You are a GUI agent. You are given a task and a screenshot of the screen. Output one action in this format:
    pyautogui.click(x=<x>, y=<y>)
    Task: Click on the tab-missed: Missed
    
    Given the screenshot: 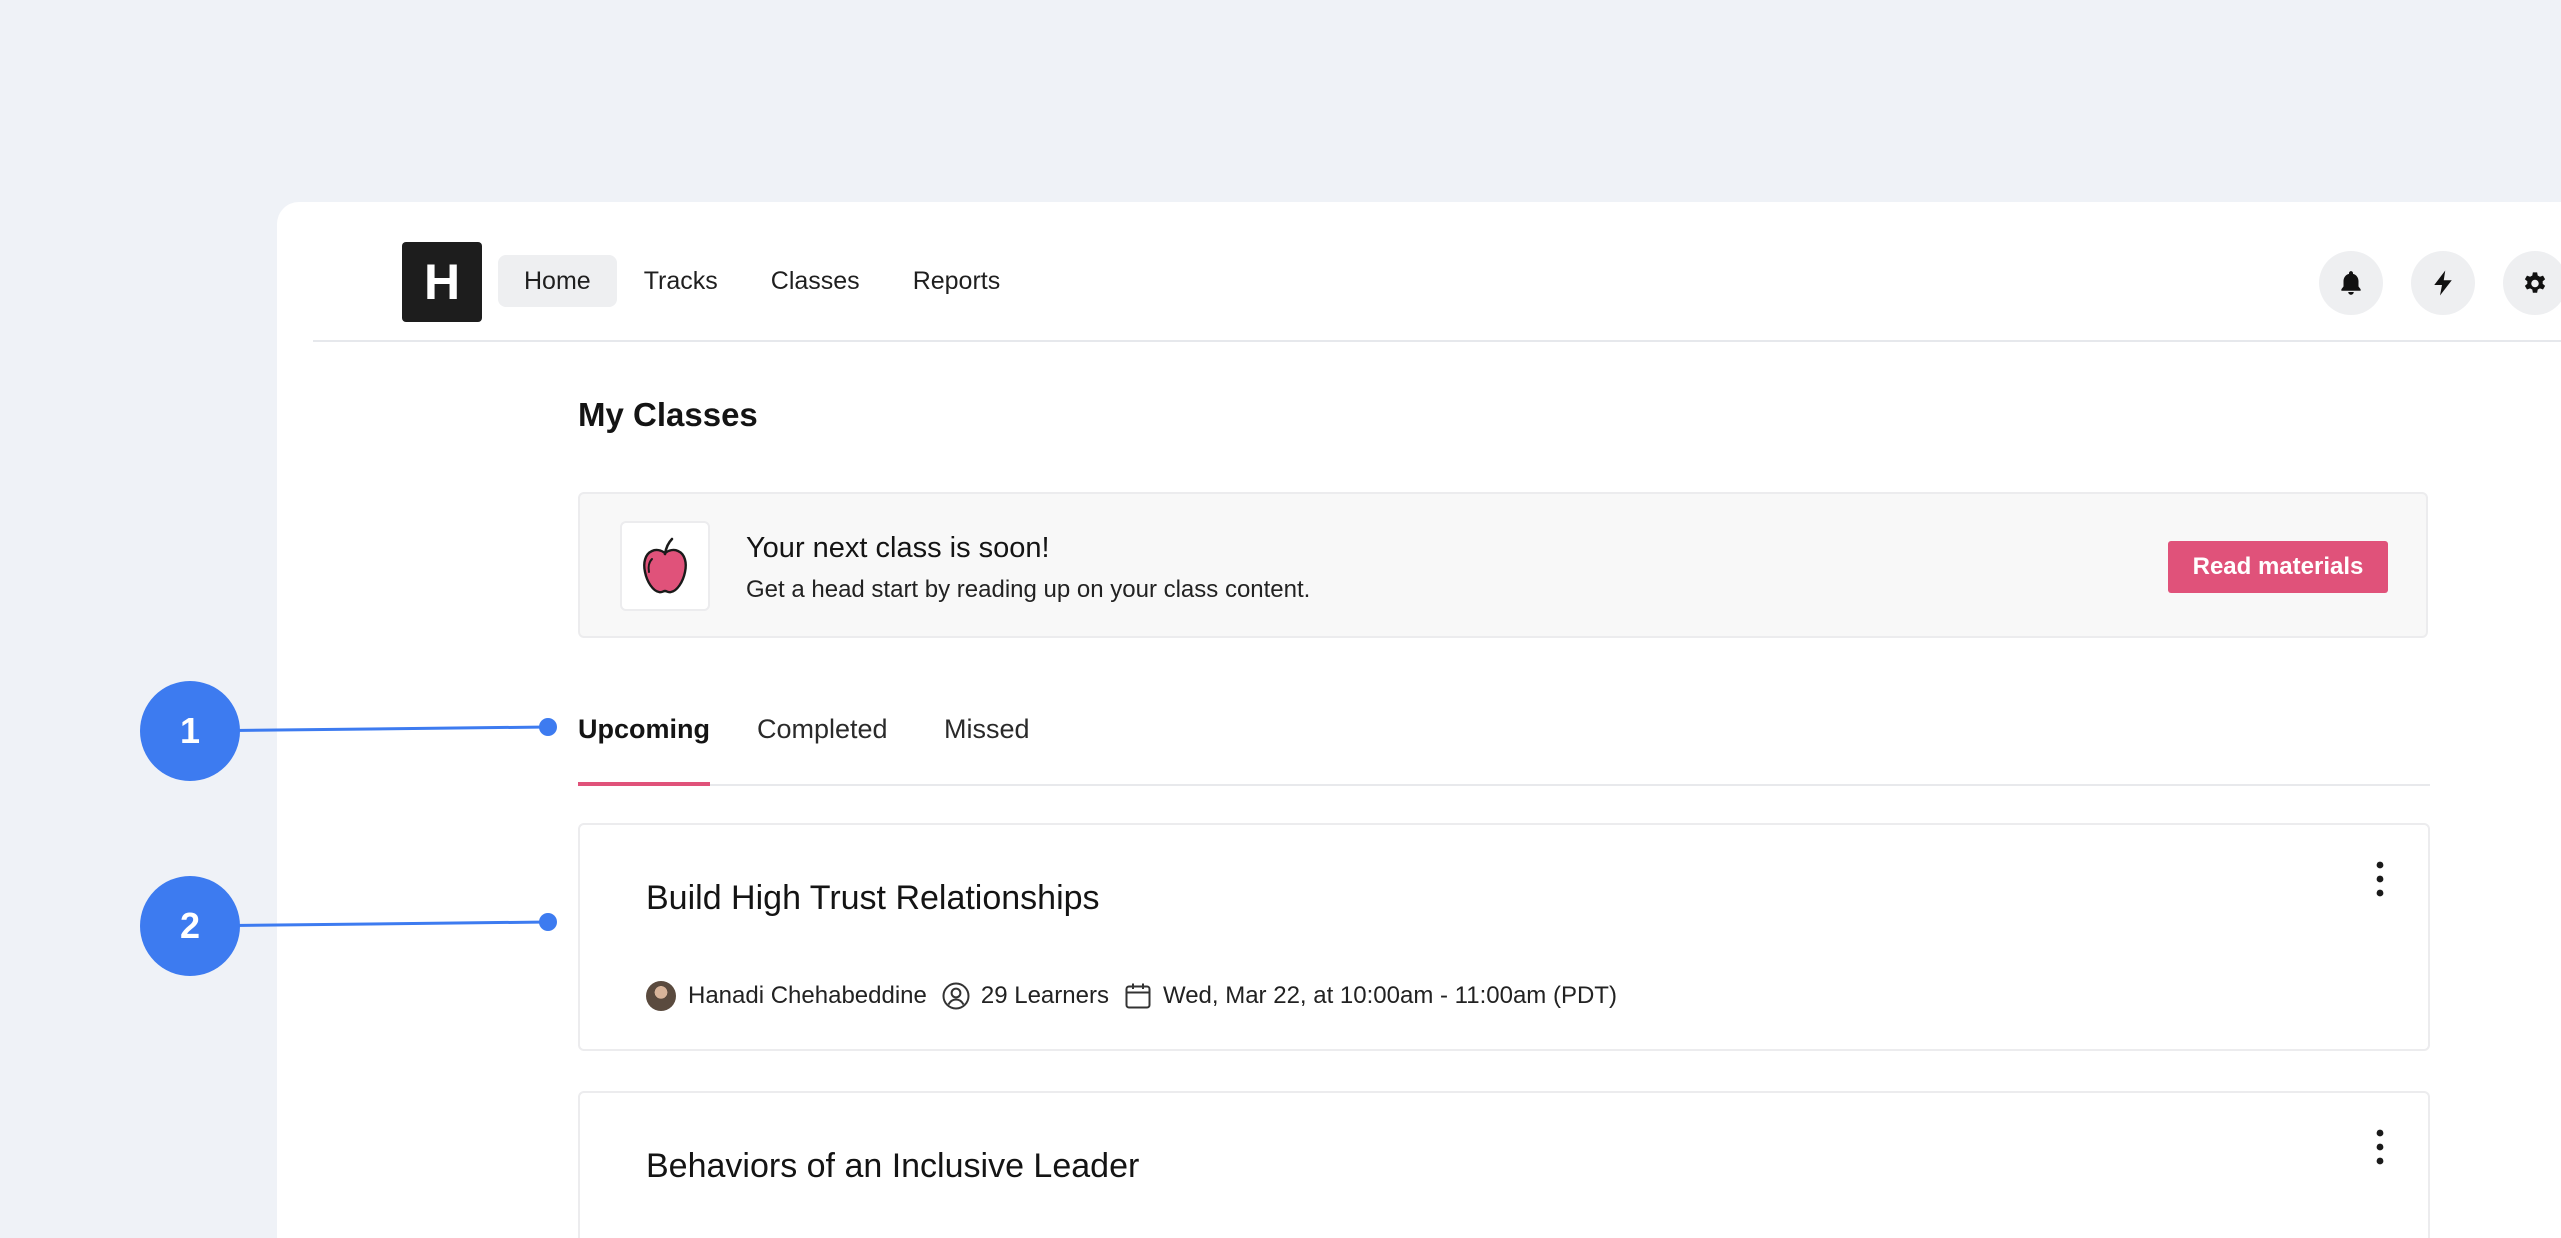 What is the action you would take?
    pyautogui.click(x=987, y=749)
    